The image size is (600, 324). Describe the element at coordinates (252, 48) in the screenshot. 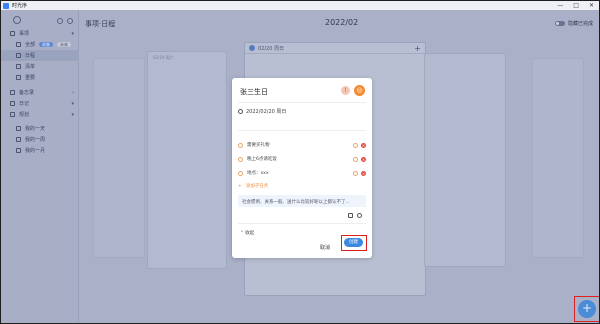

I see `day-indicator-icon` at that location.